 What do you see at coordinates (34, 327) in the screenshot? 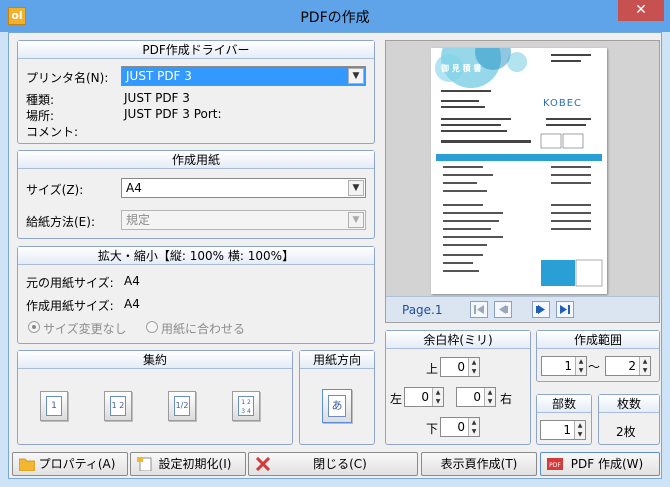
I see `radio-no-change` at bounding box center [34, 327].